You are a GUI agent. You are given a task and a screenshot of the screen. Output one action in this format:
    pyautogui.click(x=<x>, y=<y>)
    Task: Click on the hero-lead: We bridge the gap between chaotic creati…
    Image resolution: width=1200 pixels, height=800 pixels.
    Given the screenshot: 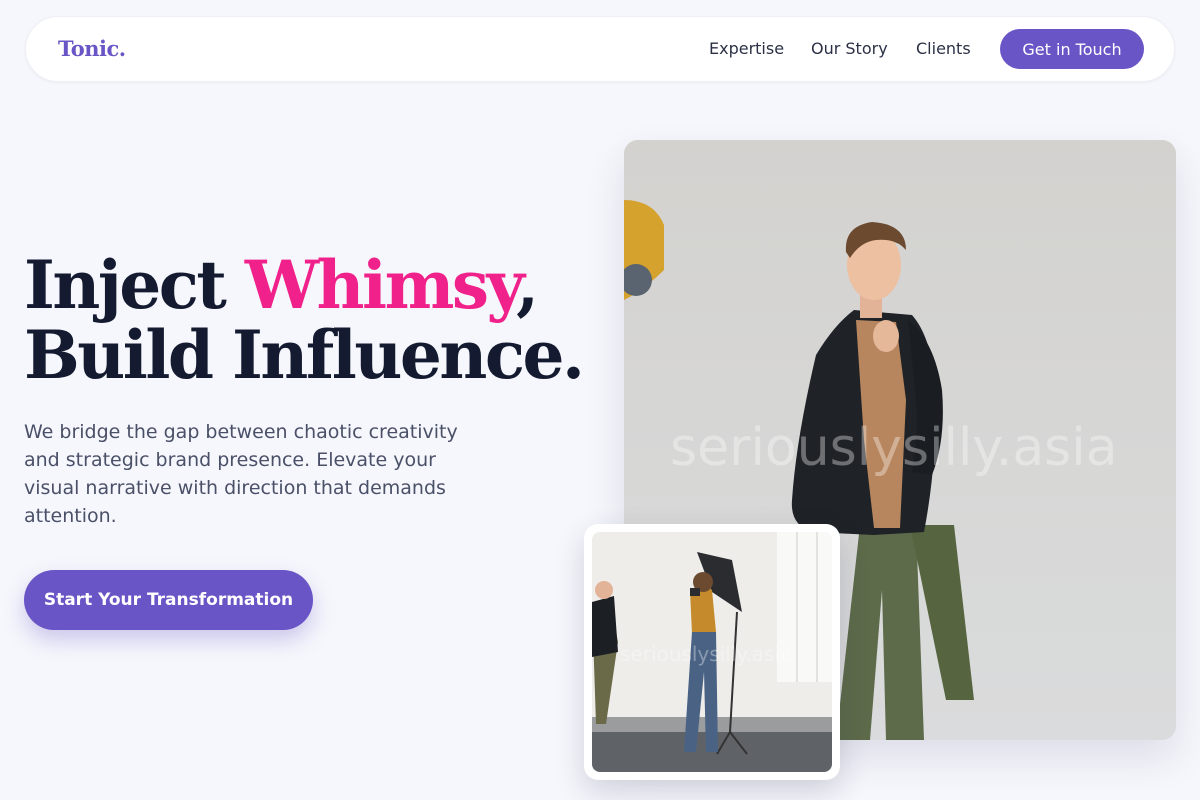 What is the action you would take?
    pyautogui.click(x=241, y=474)
    